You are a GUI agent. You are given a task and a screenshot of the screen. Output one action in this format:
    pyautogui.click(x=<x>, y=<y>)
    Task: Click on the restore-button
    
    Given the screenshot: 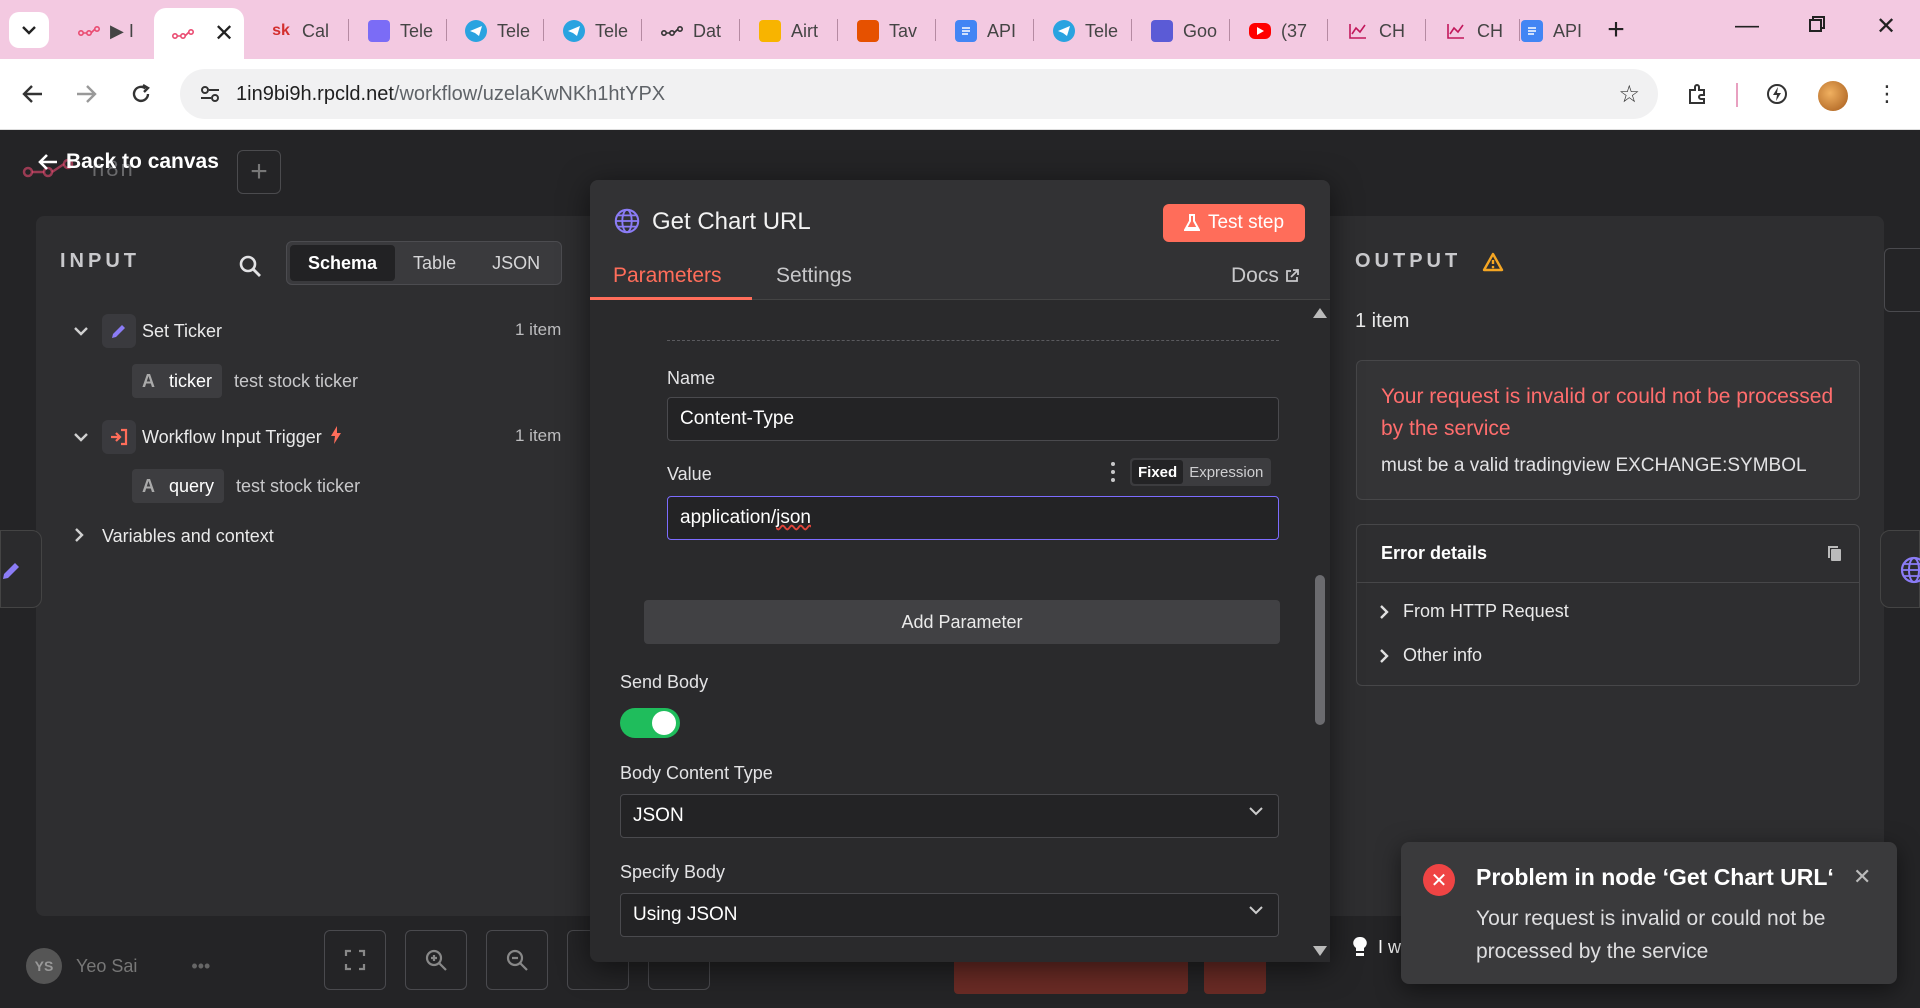 What is the action you would take?
    pyautogui.click(x=1817, y=26)
    